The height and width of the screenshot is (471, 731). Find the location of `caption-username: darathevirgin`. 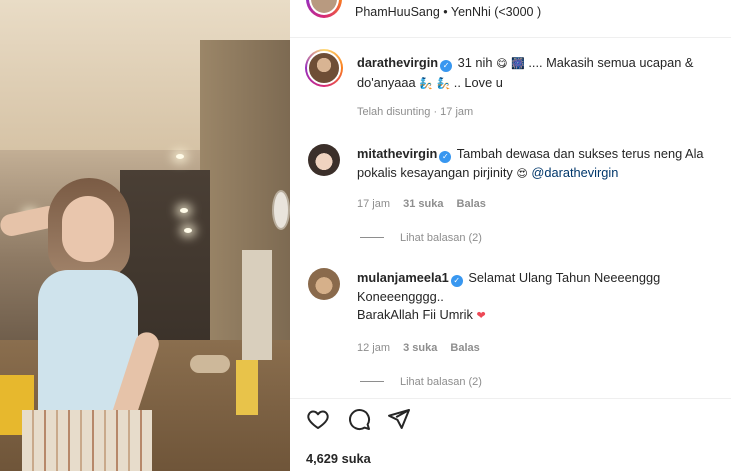

caption-username: darathevirgin is located at coordinates (397, 62).